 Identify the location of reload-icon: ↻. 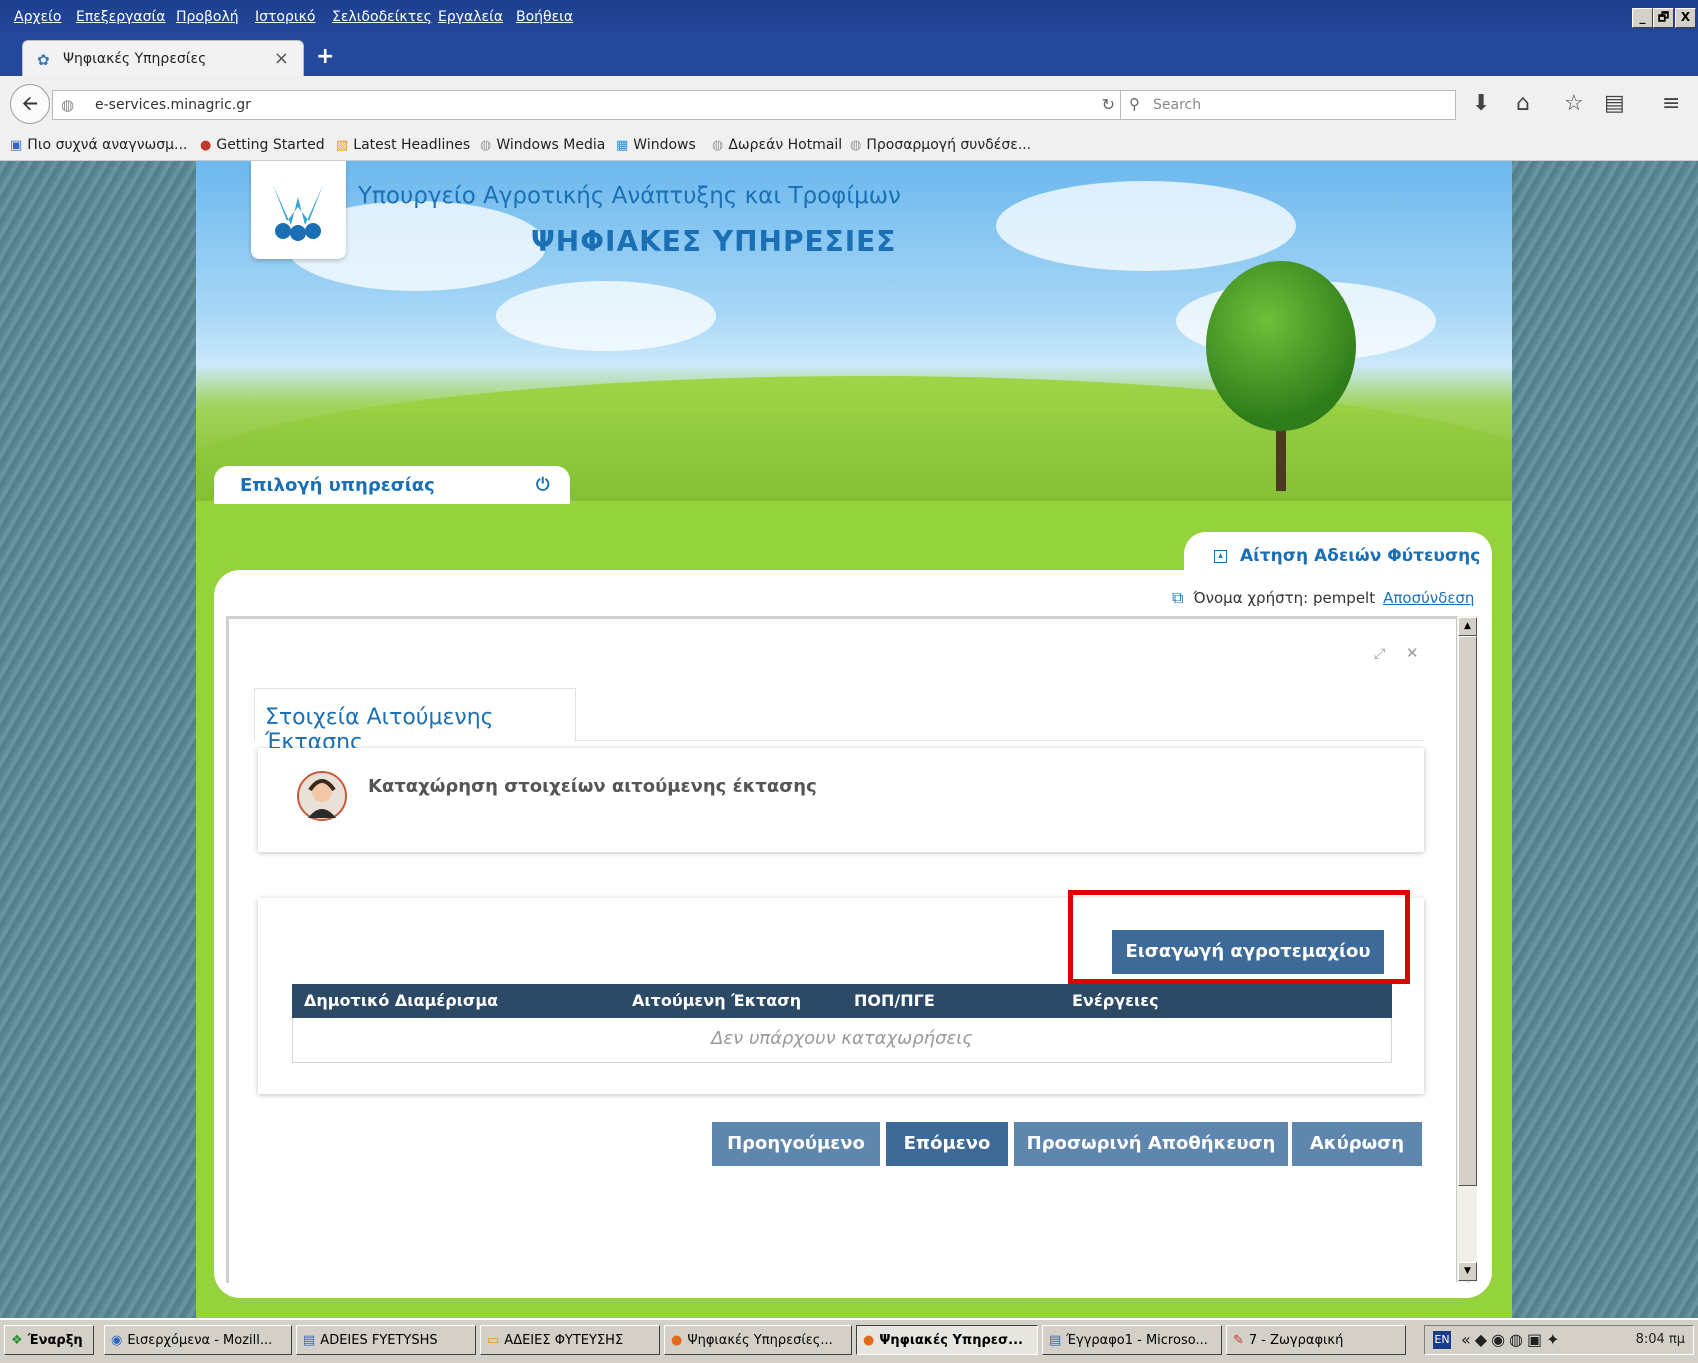
(1108, 104).